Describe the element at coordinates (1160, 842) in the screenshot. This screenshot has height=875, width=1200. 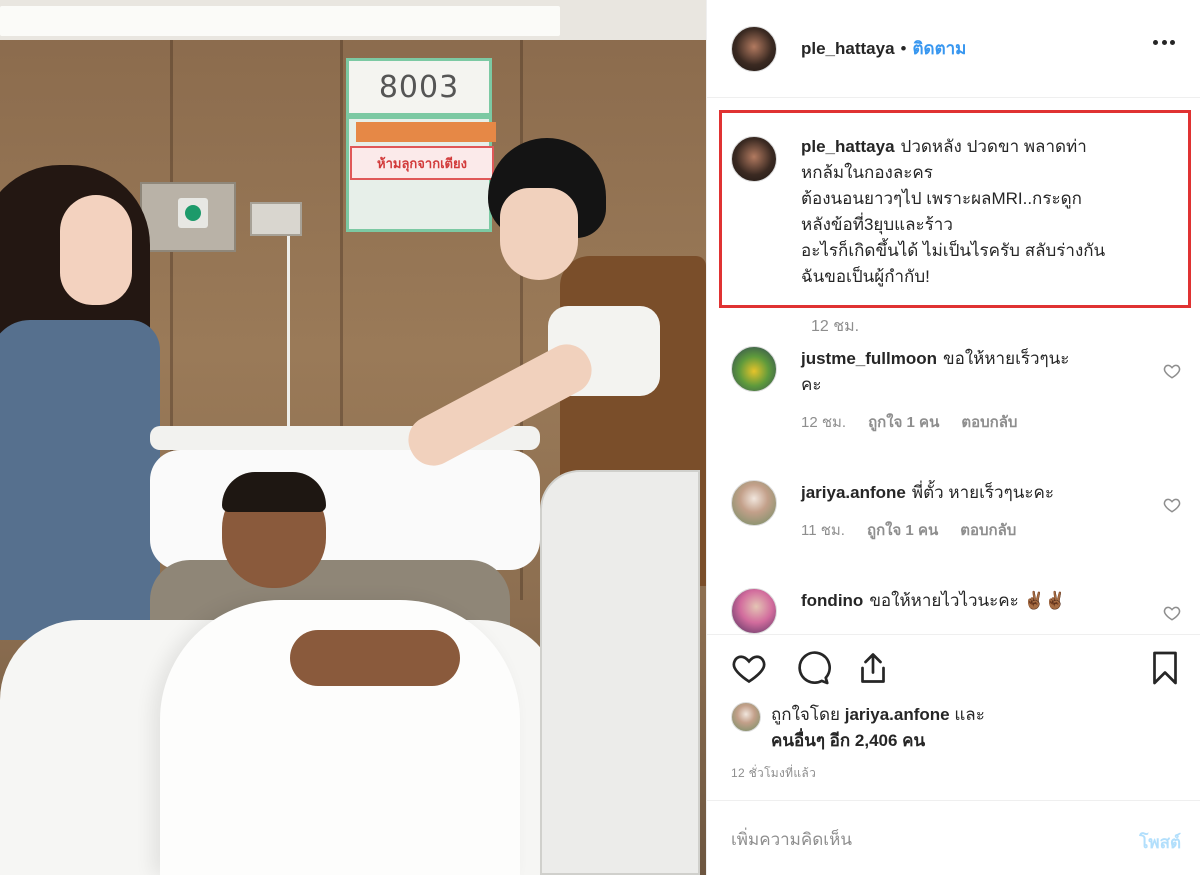
I see `post-comment-button: โพสต์` at that location.